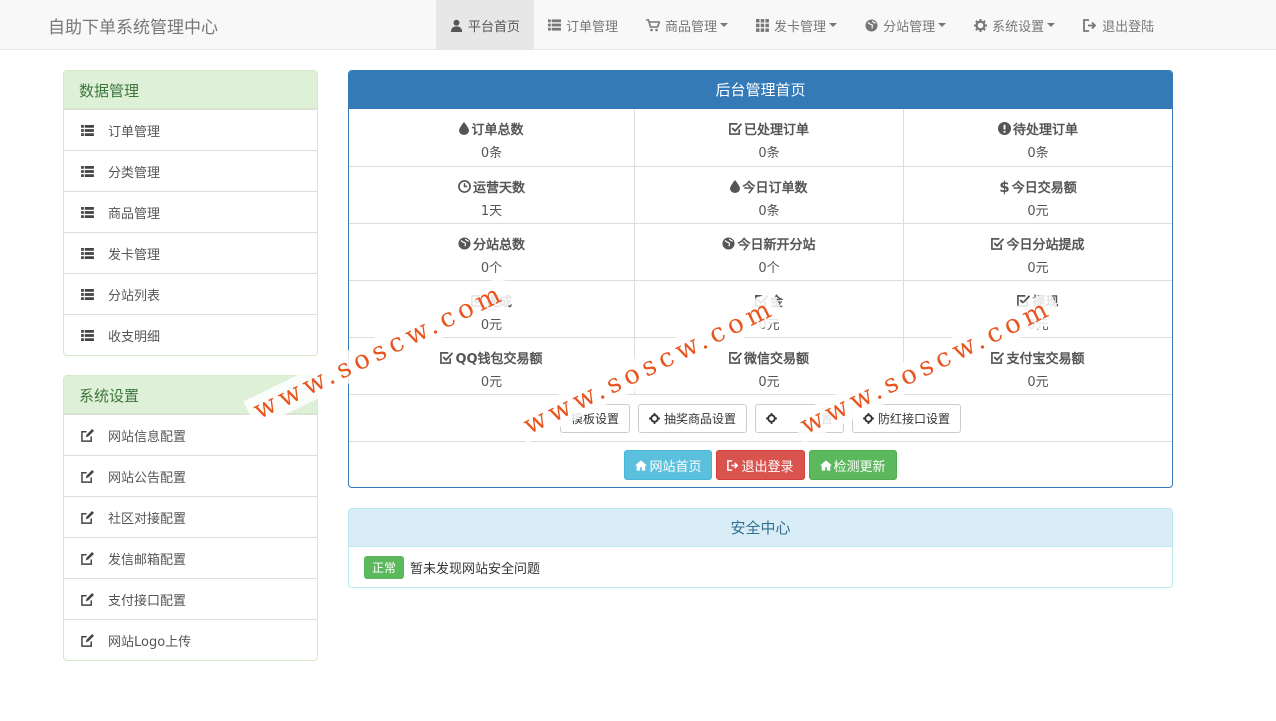 This screenshot has width=1276, height=721. I want to click on site-home-button: 网站首页, so click(668, 465).